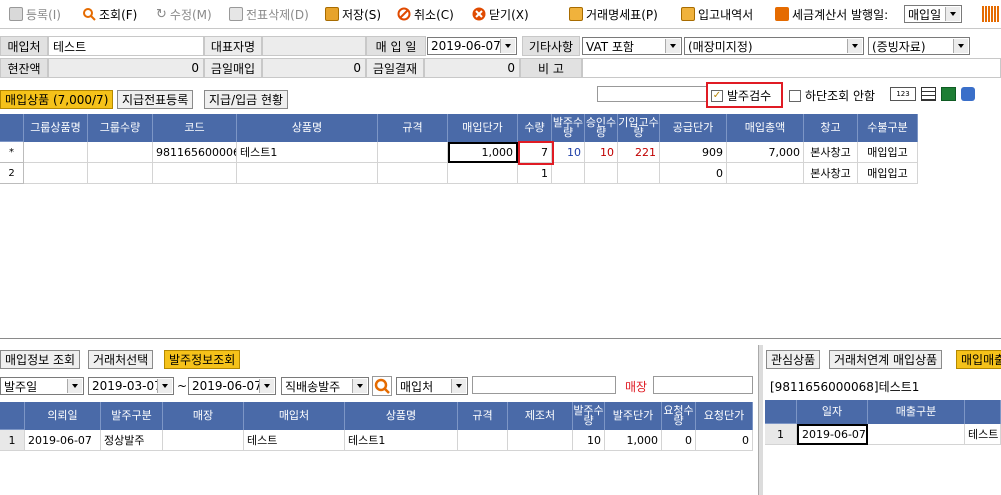  I want to click on store-select: (매장미지정), so click(774, 46).